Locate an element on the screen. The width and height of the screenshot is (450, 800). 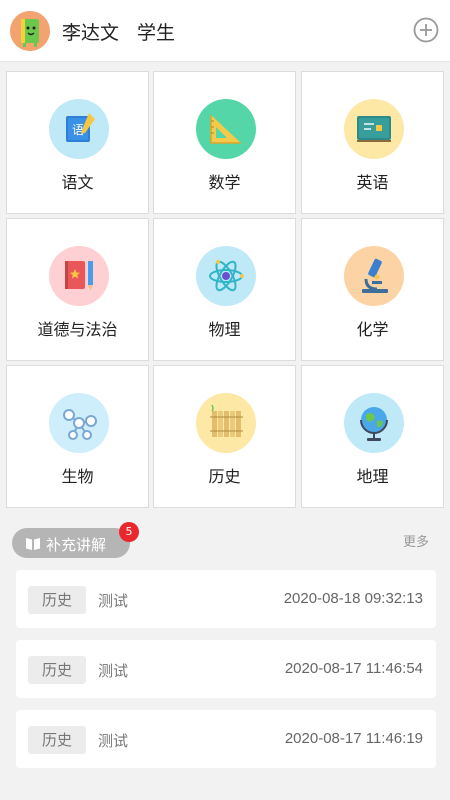
open-book-icon is located at coordinates (33, 545).